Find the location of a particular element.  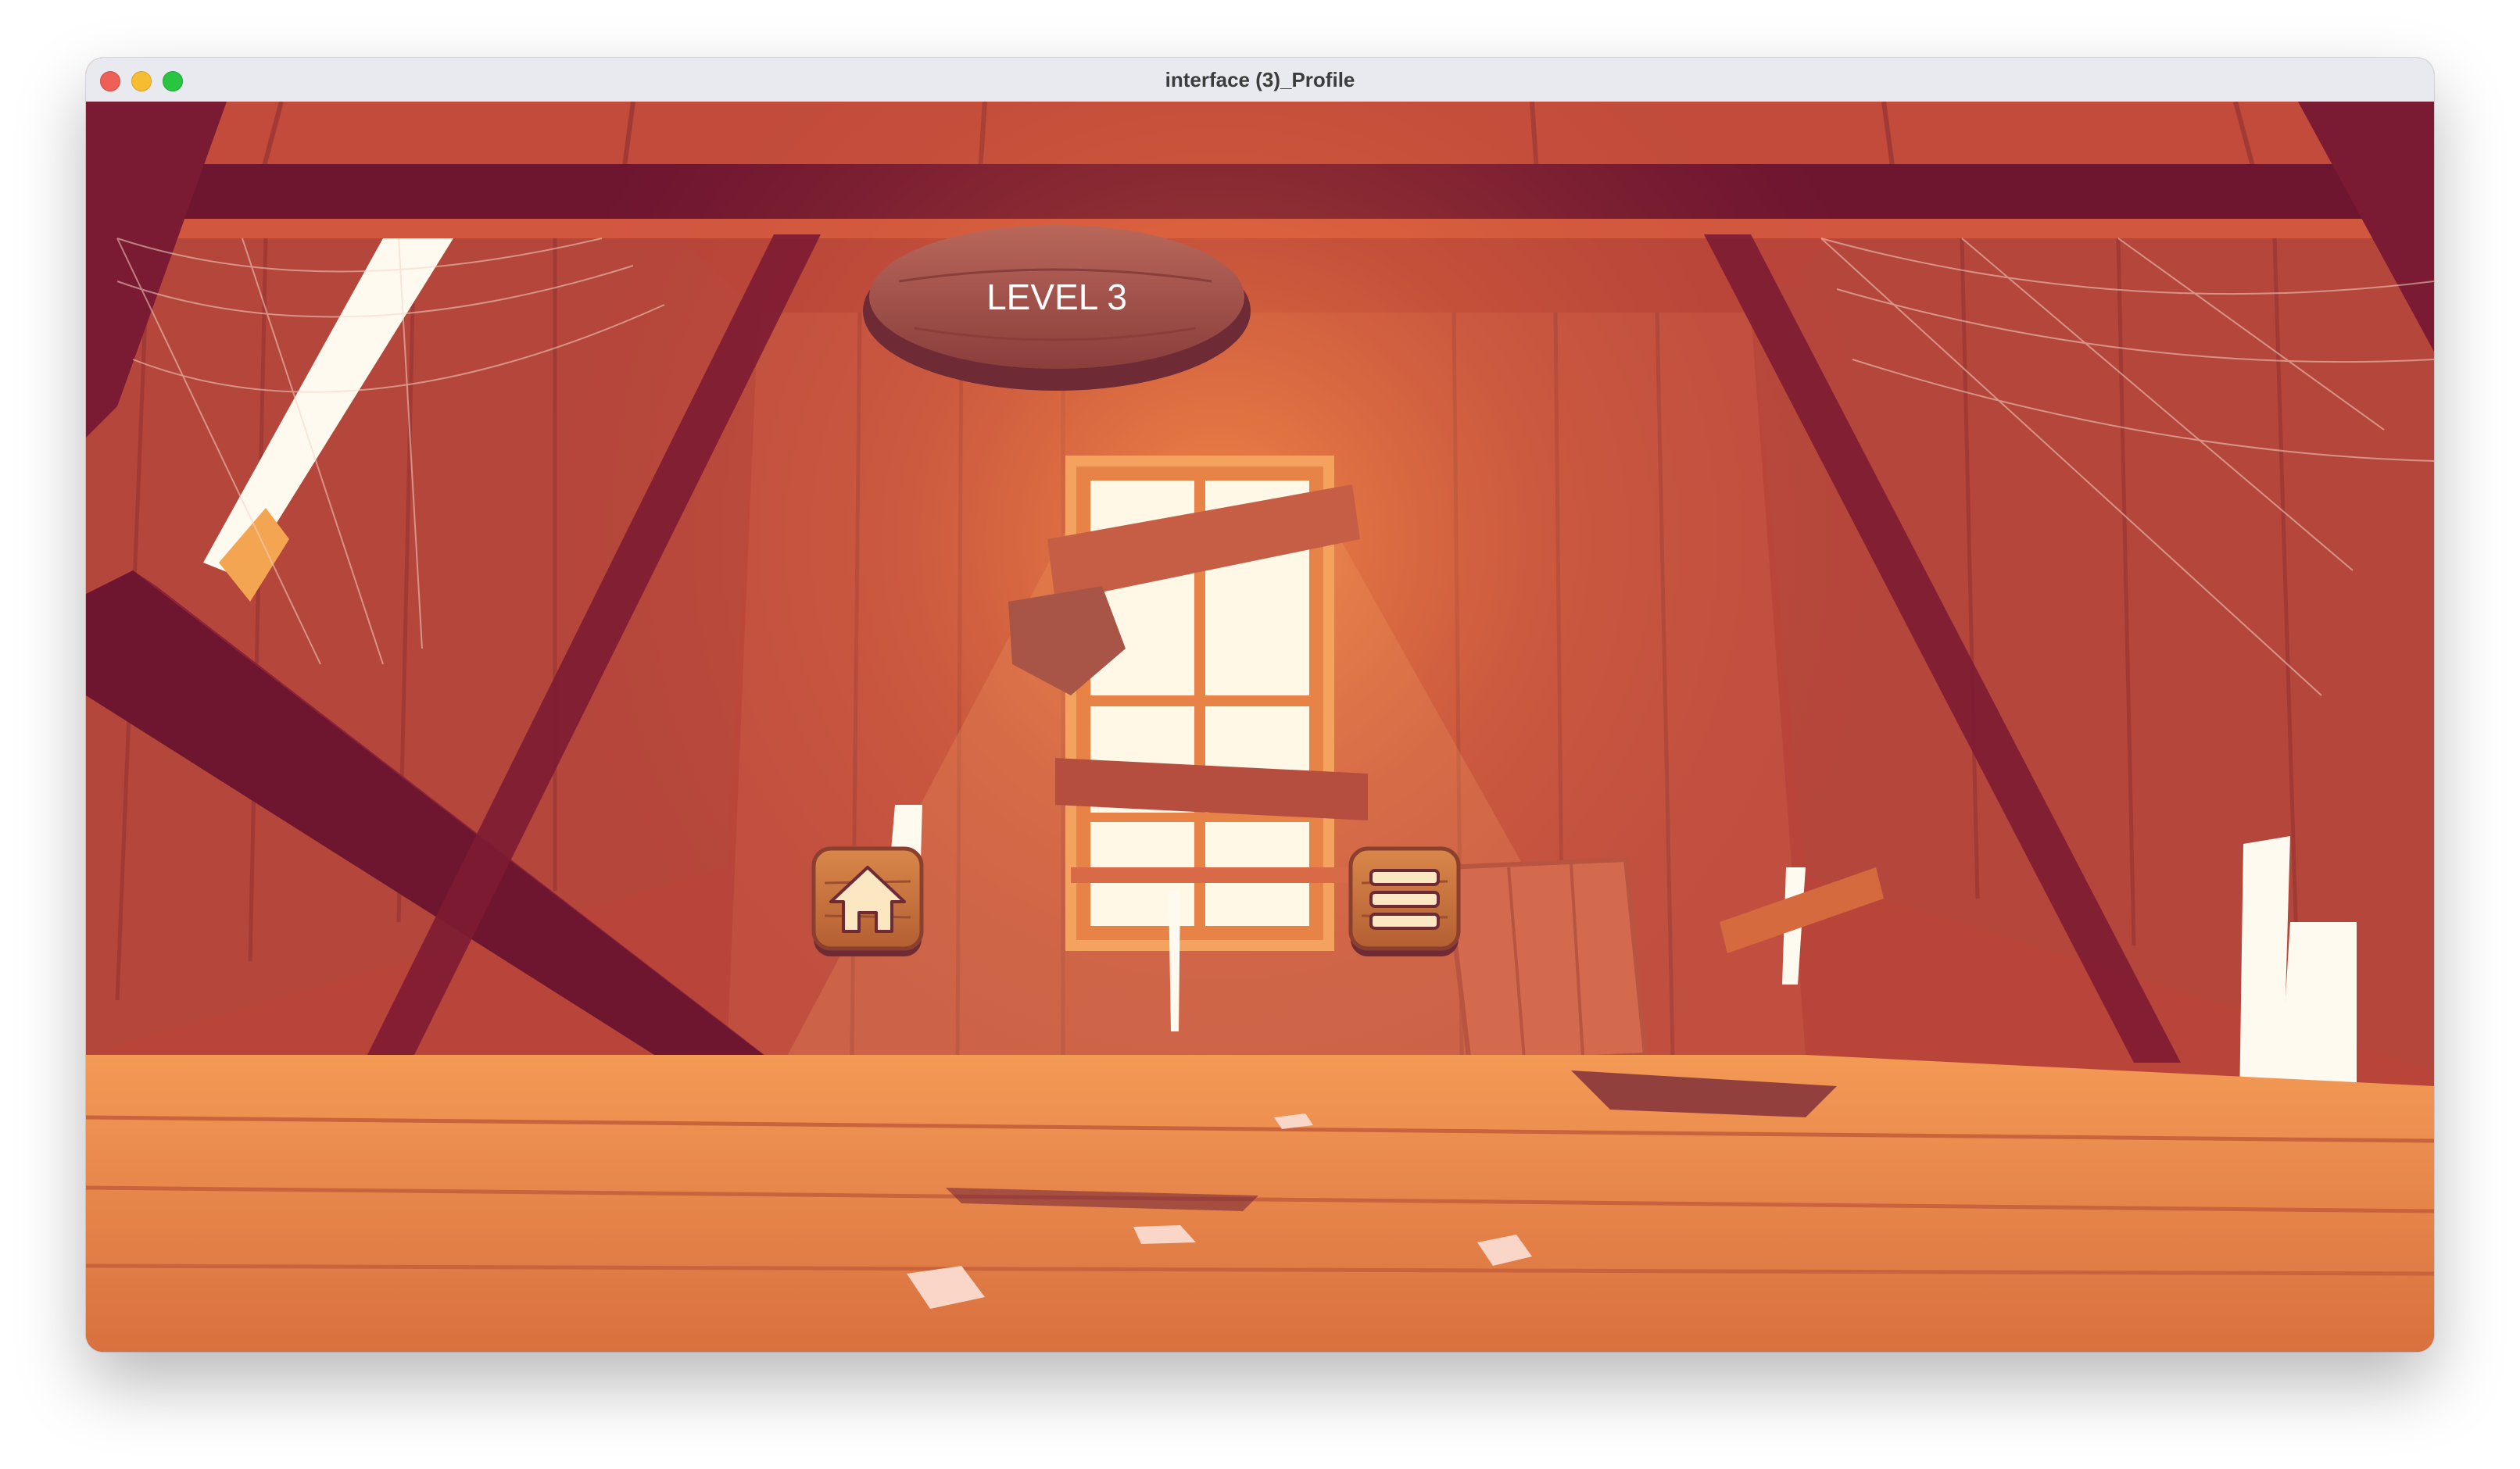

level-sign-layer: LEVEL 3 is located at coordinates (1057, 308).